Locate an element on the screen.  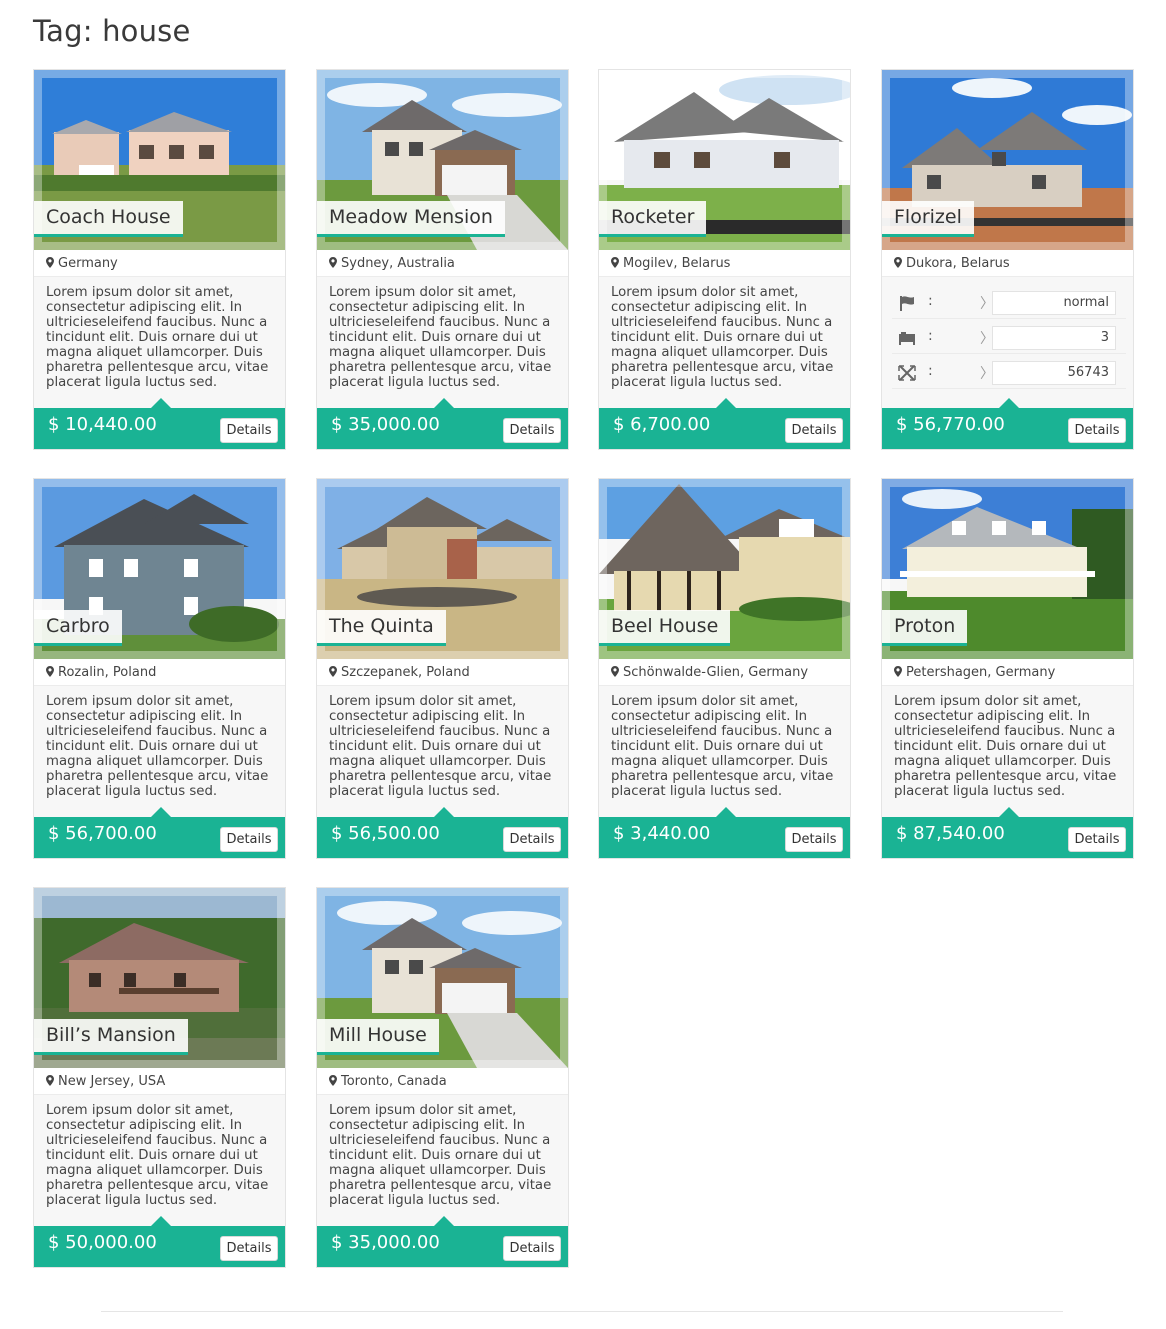
listing-title: Coach House is located at coordinates (108, 219).